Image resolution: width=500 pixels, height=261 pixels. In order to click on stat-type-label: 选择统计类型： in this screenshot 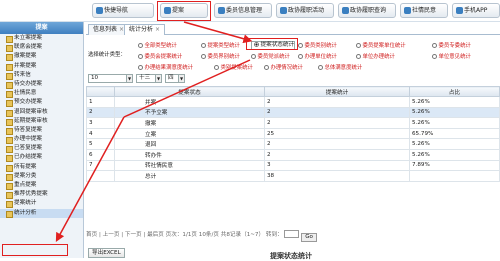, I will do `click(107, 55)`.